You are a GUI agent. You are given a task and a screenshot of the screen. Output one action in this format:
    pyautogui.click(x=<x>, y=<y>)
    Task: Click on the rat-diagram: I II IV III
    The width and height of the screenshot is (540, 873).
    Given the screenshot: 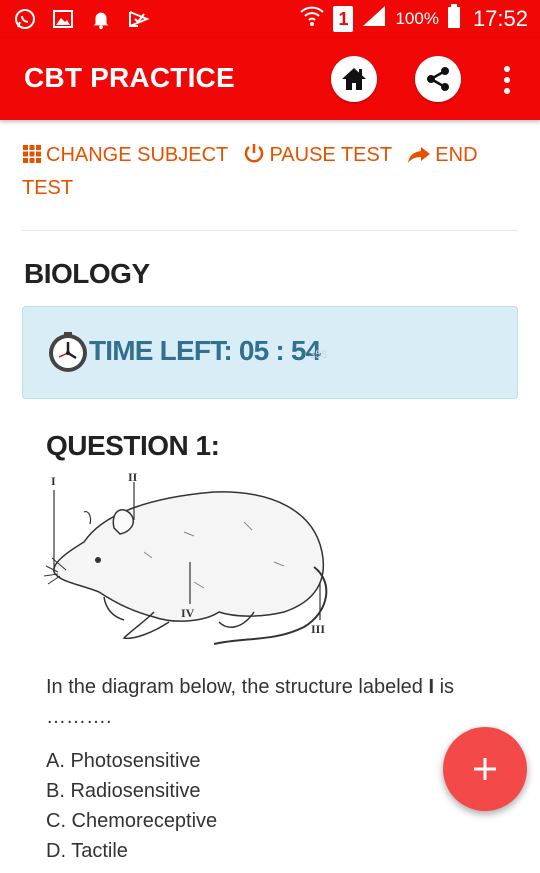 What is the action you would take?
    pyautogui.click(x=189, y=563)
    